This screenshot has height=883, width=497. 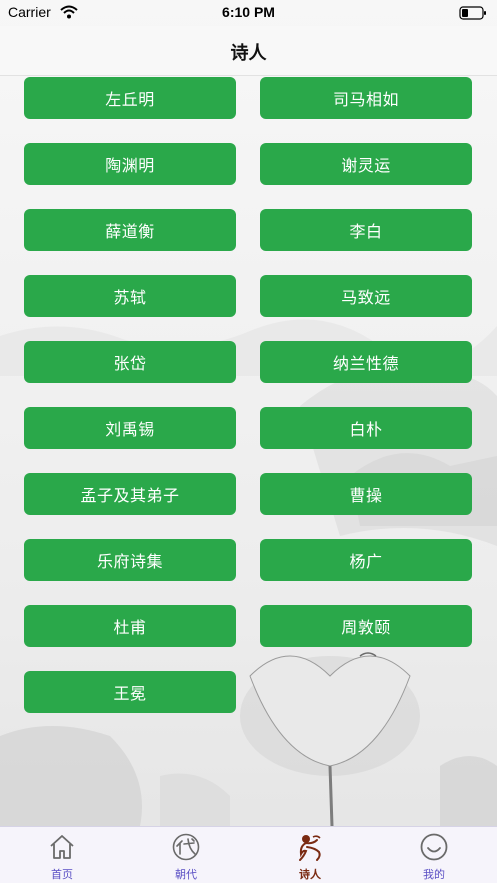 I want to click on poet-button: 谢灵运, so click(x=366, y=164).